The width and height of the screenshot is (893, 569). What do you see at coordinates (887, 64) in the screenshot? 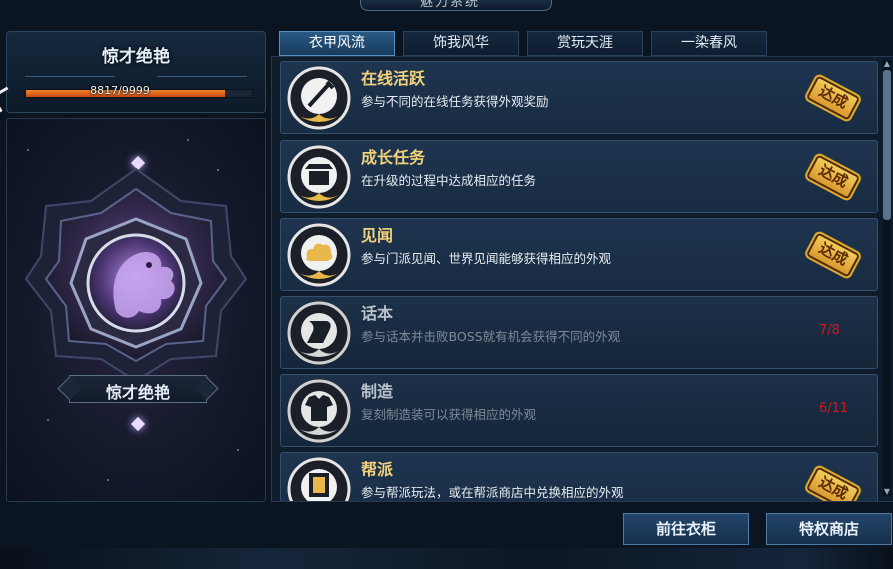
I see `scroll-up-icon: ▲` at bounding box center [887, 64].